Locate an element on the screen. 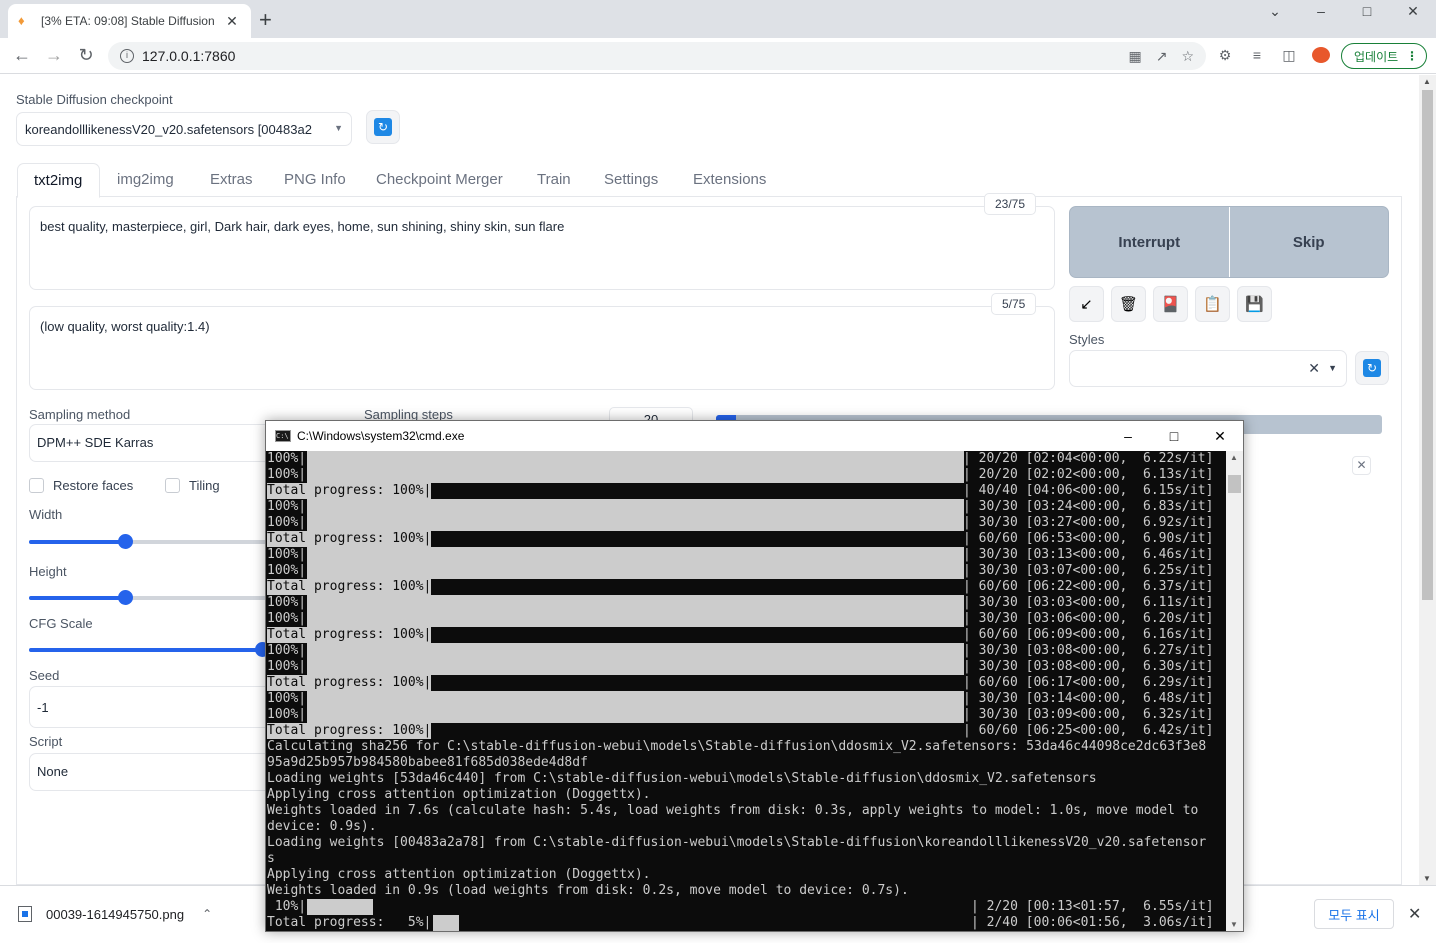 The height and width of the screenshot is (943, 1436). close-gallery-icon: ✕ is located at coordinates (1361, 465).